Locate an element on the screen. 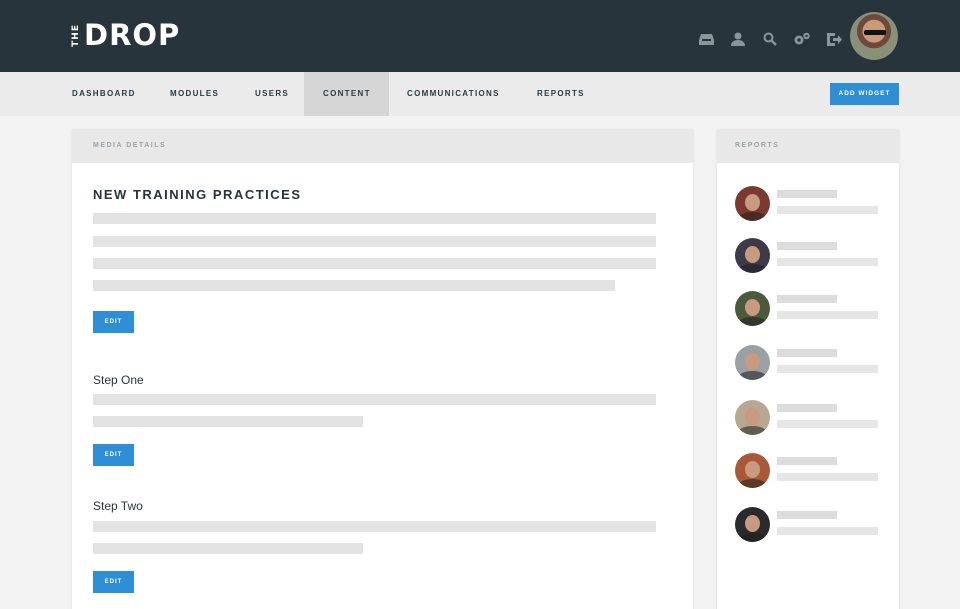 Image resolution: width=960 pixels, height=609 pixels. edit-step-two-button: EDIT is located at coordinates (113, 582).